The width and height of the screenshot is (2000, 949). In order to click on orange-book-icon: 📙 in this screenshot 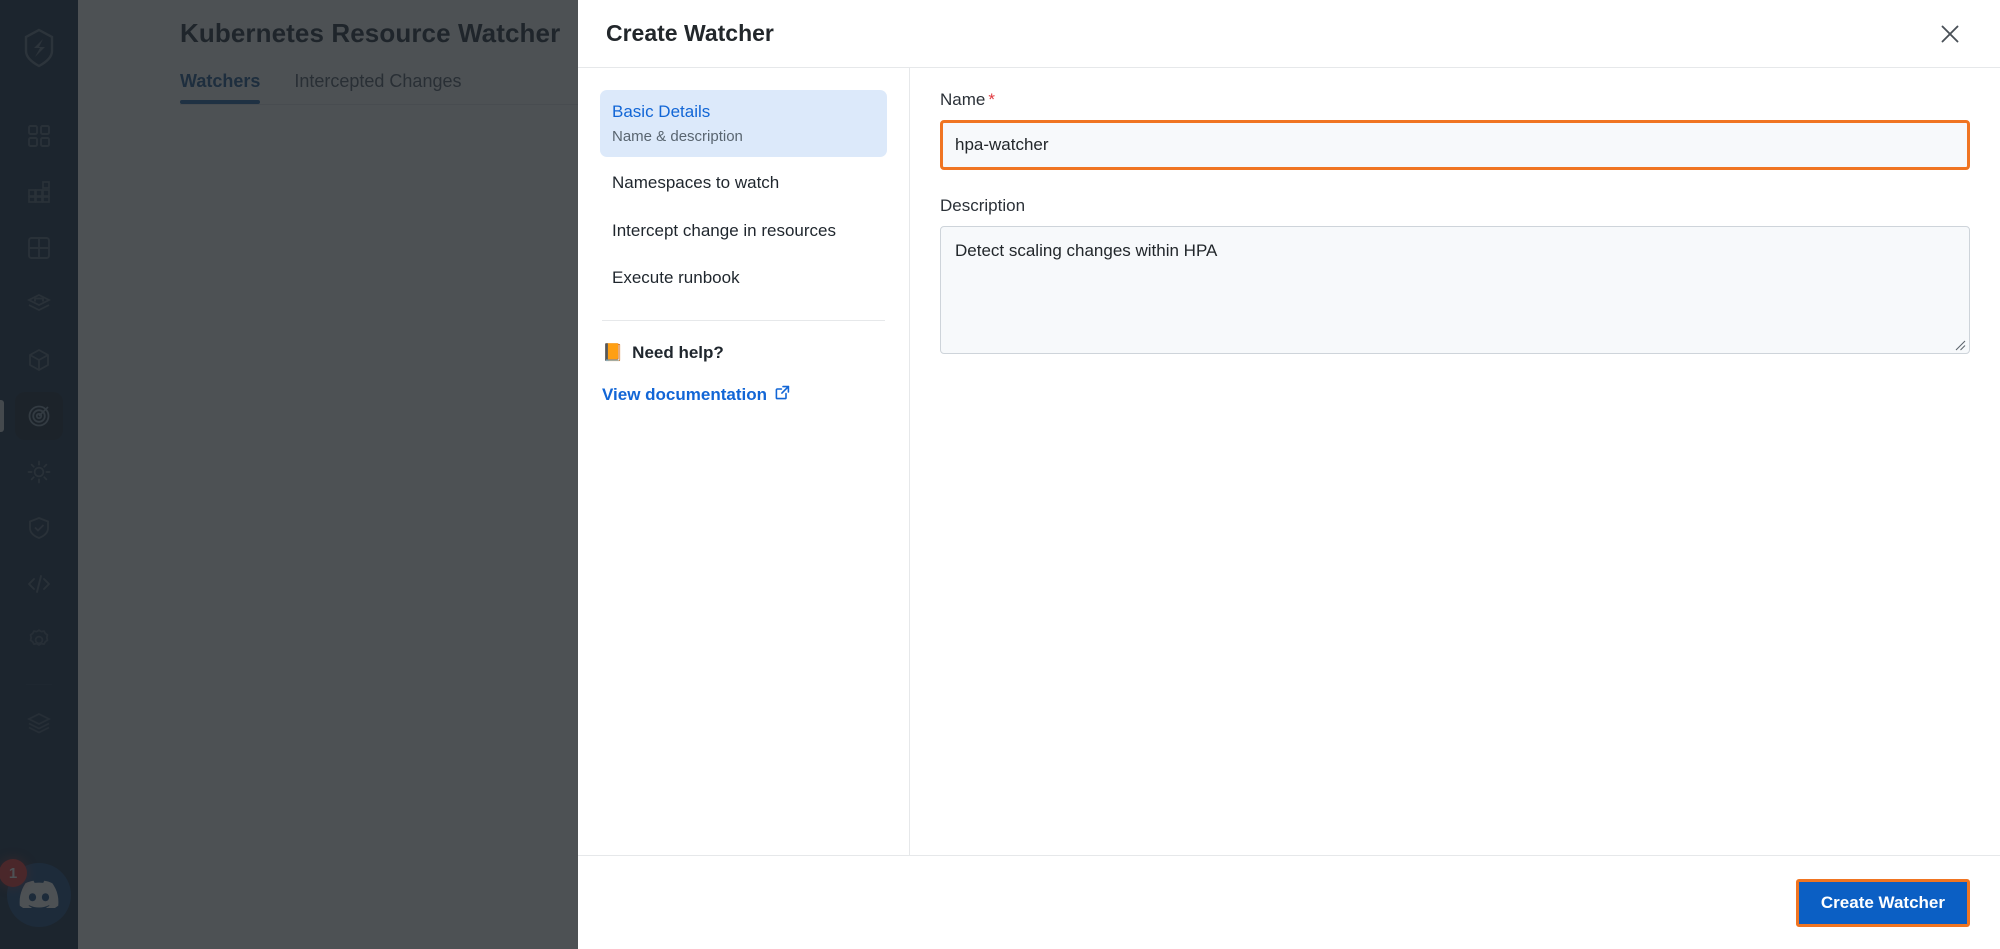, I will do `click(613, 352)`.